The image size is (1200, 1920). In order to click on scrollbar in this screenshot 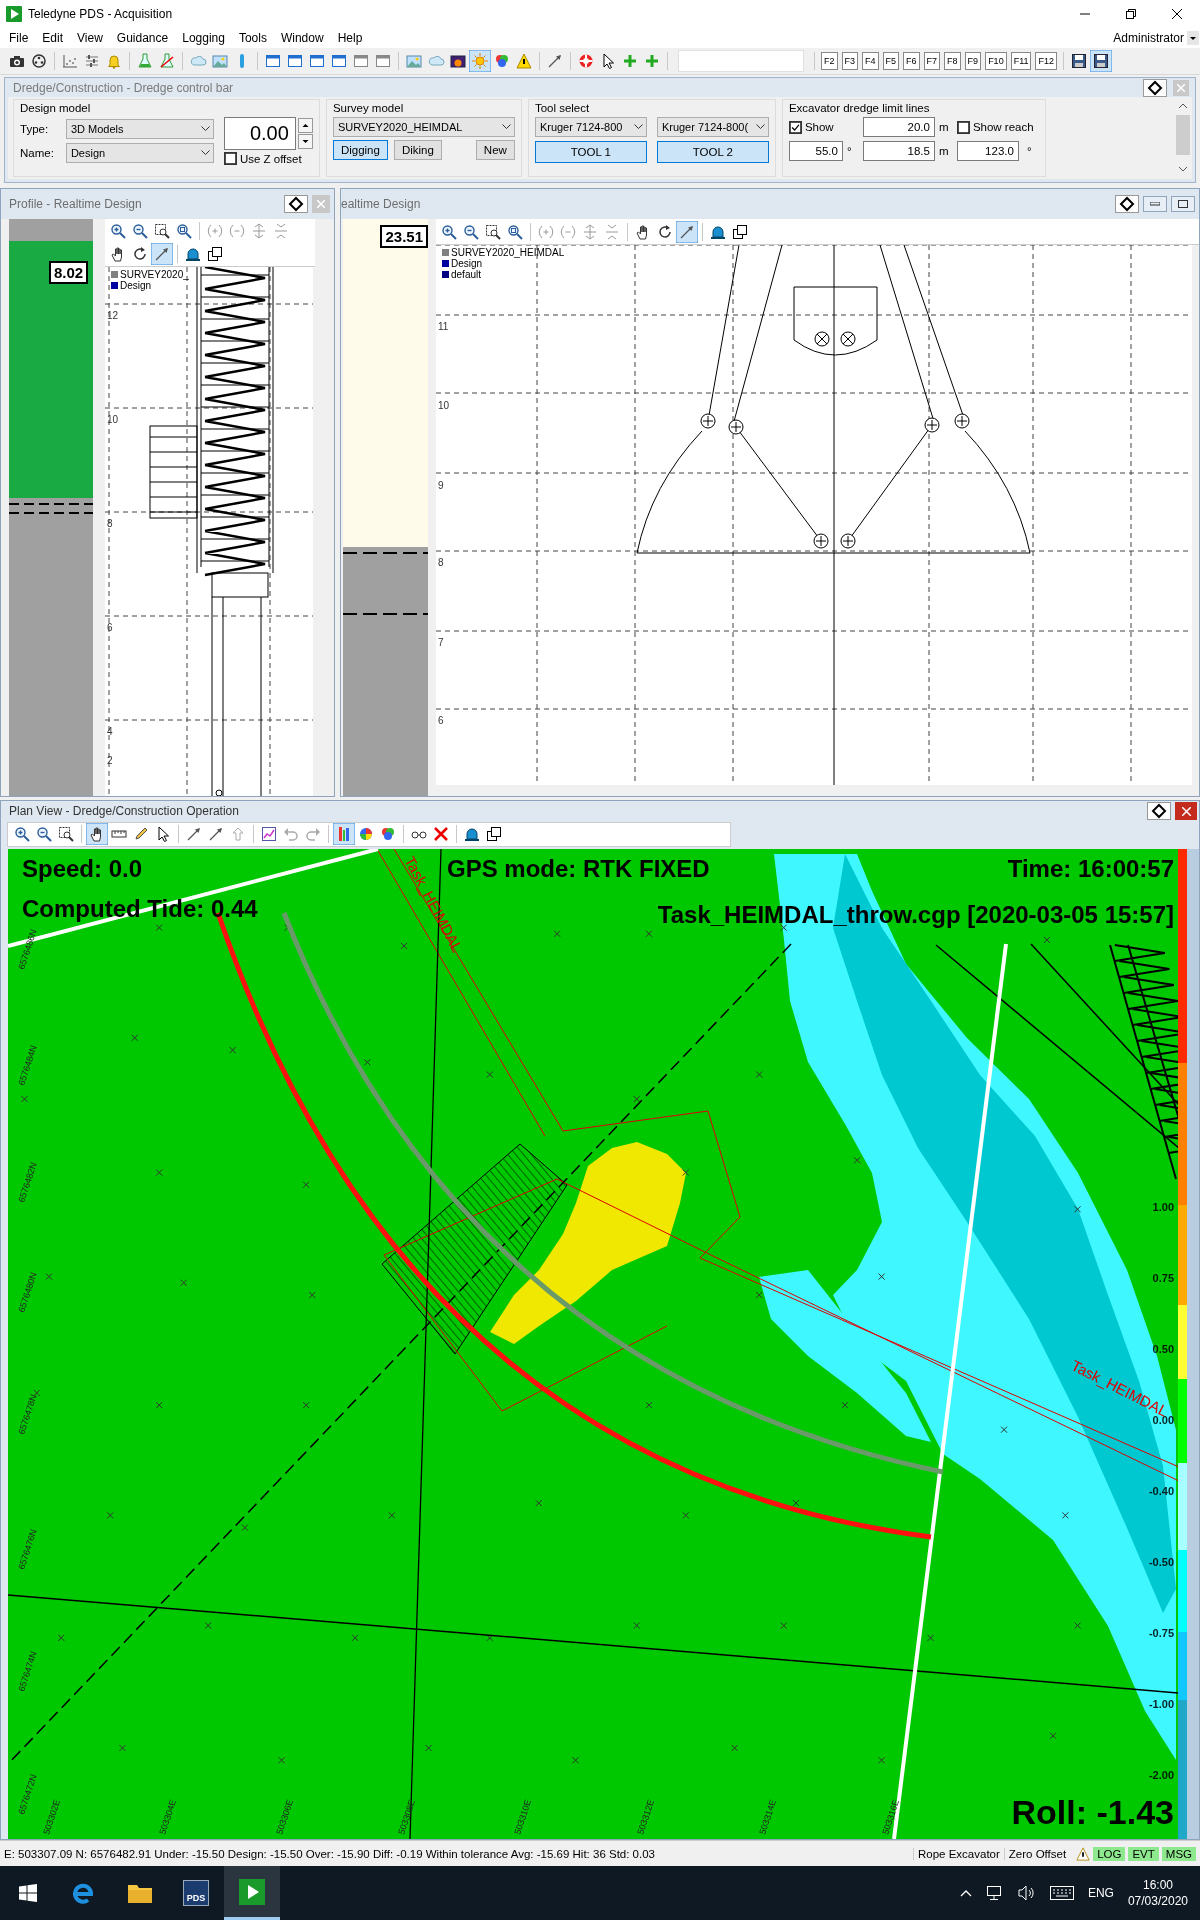, I will do `click(1193, 1344)`.